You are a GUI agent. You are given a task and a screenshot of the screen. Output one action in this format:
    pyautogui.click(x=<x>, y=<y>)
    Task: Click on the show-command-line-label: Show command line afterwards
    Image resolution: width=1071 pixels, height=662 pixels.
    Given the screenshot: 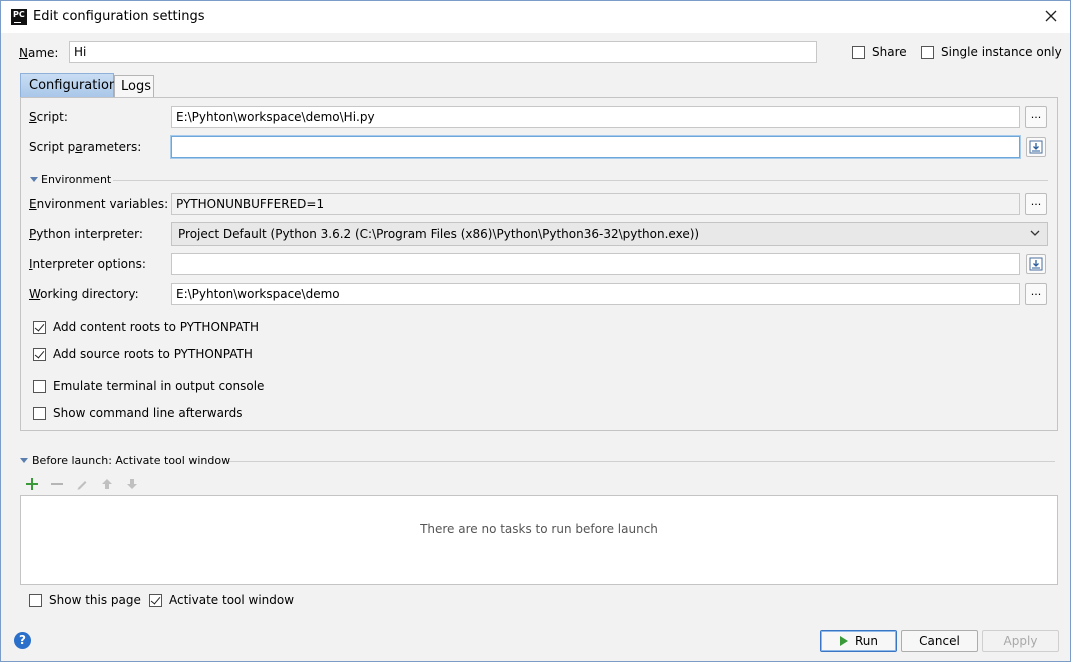 What is the action you would take?
    pyautogui.click(x=148, y=413)
    